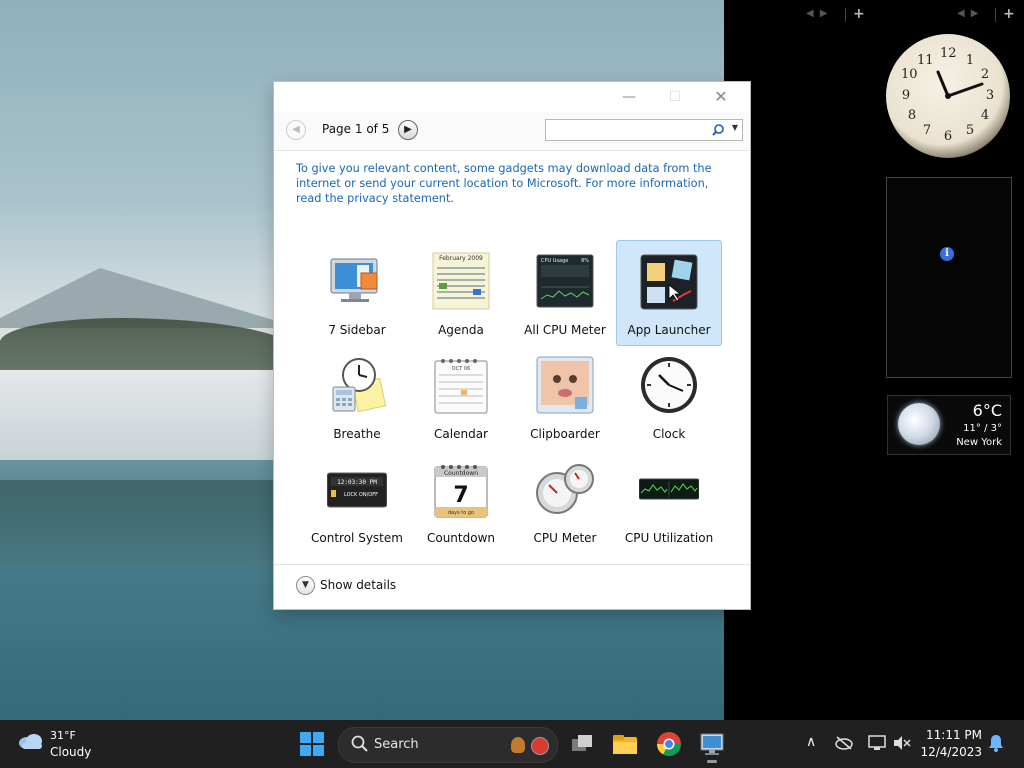 This screenshot has height=768, width=1024. I want to click on monitor-icon, so click(354, 280).